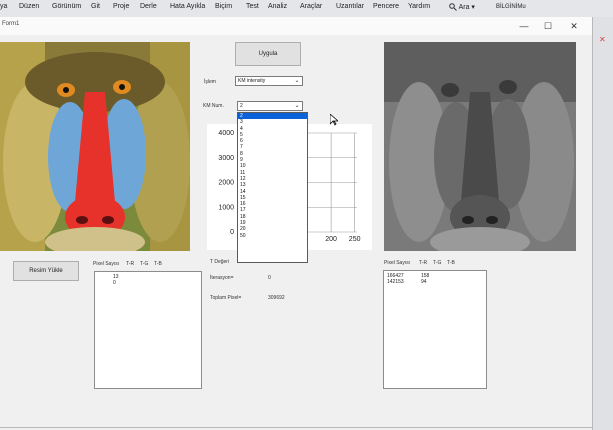 The image size is (613, 430). Describe the element at coordinates (331, 239) in the screenshot. I see `x-tick-label: 200` at that location.